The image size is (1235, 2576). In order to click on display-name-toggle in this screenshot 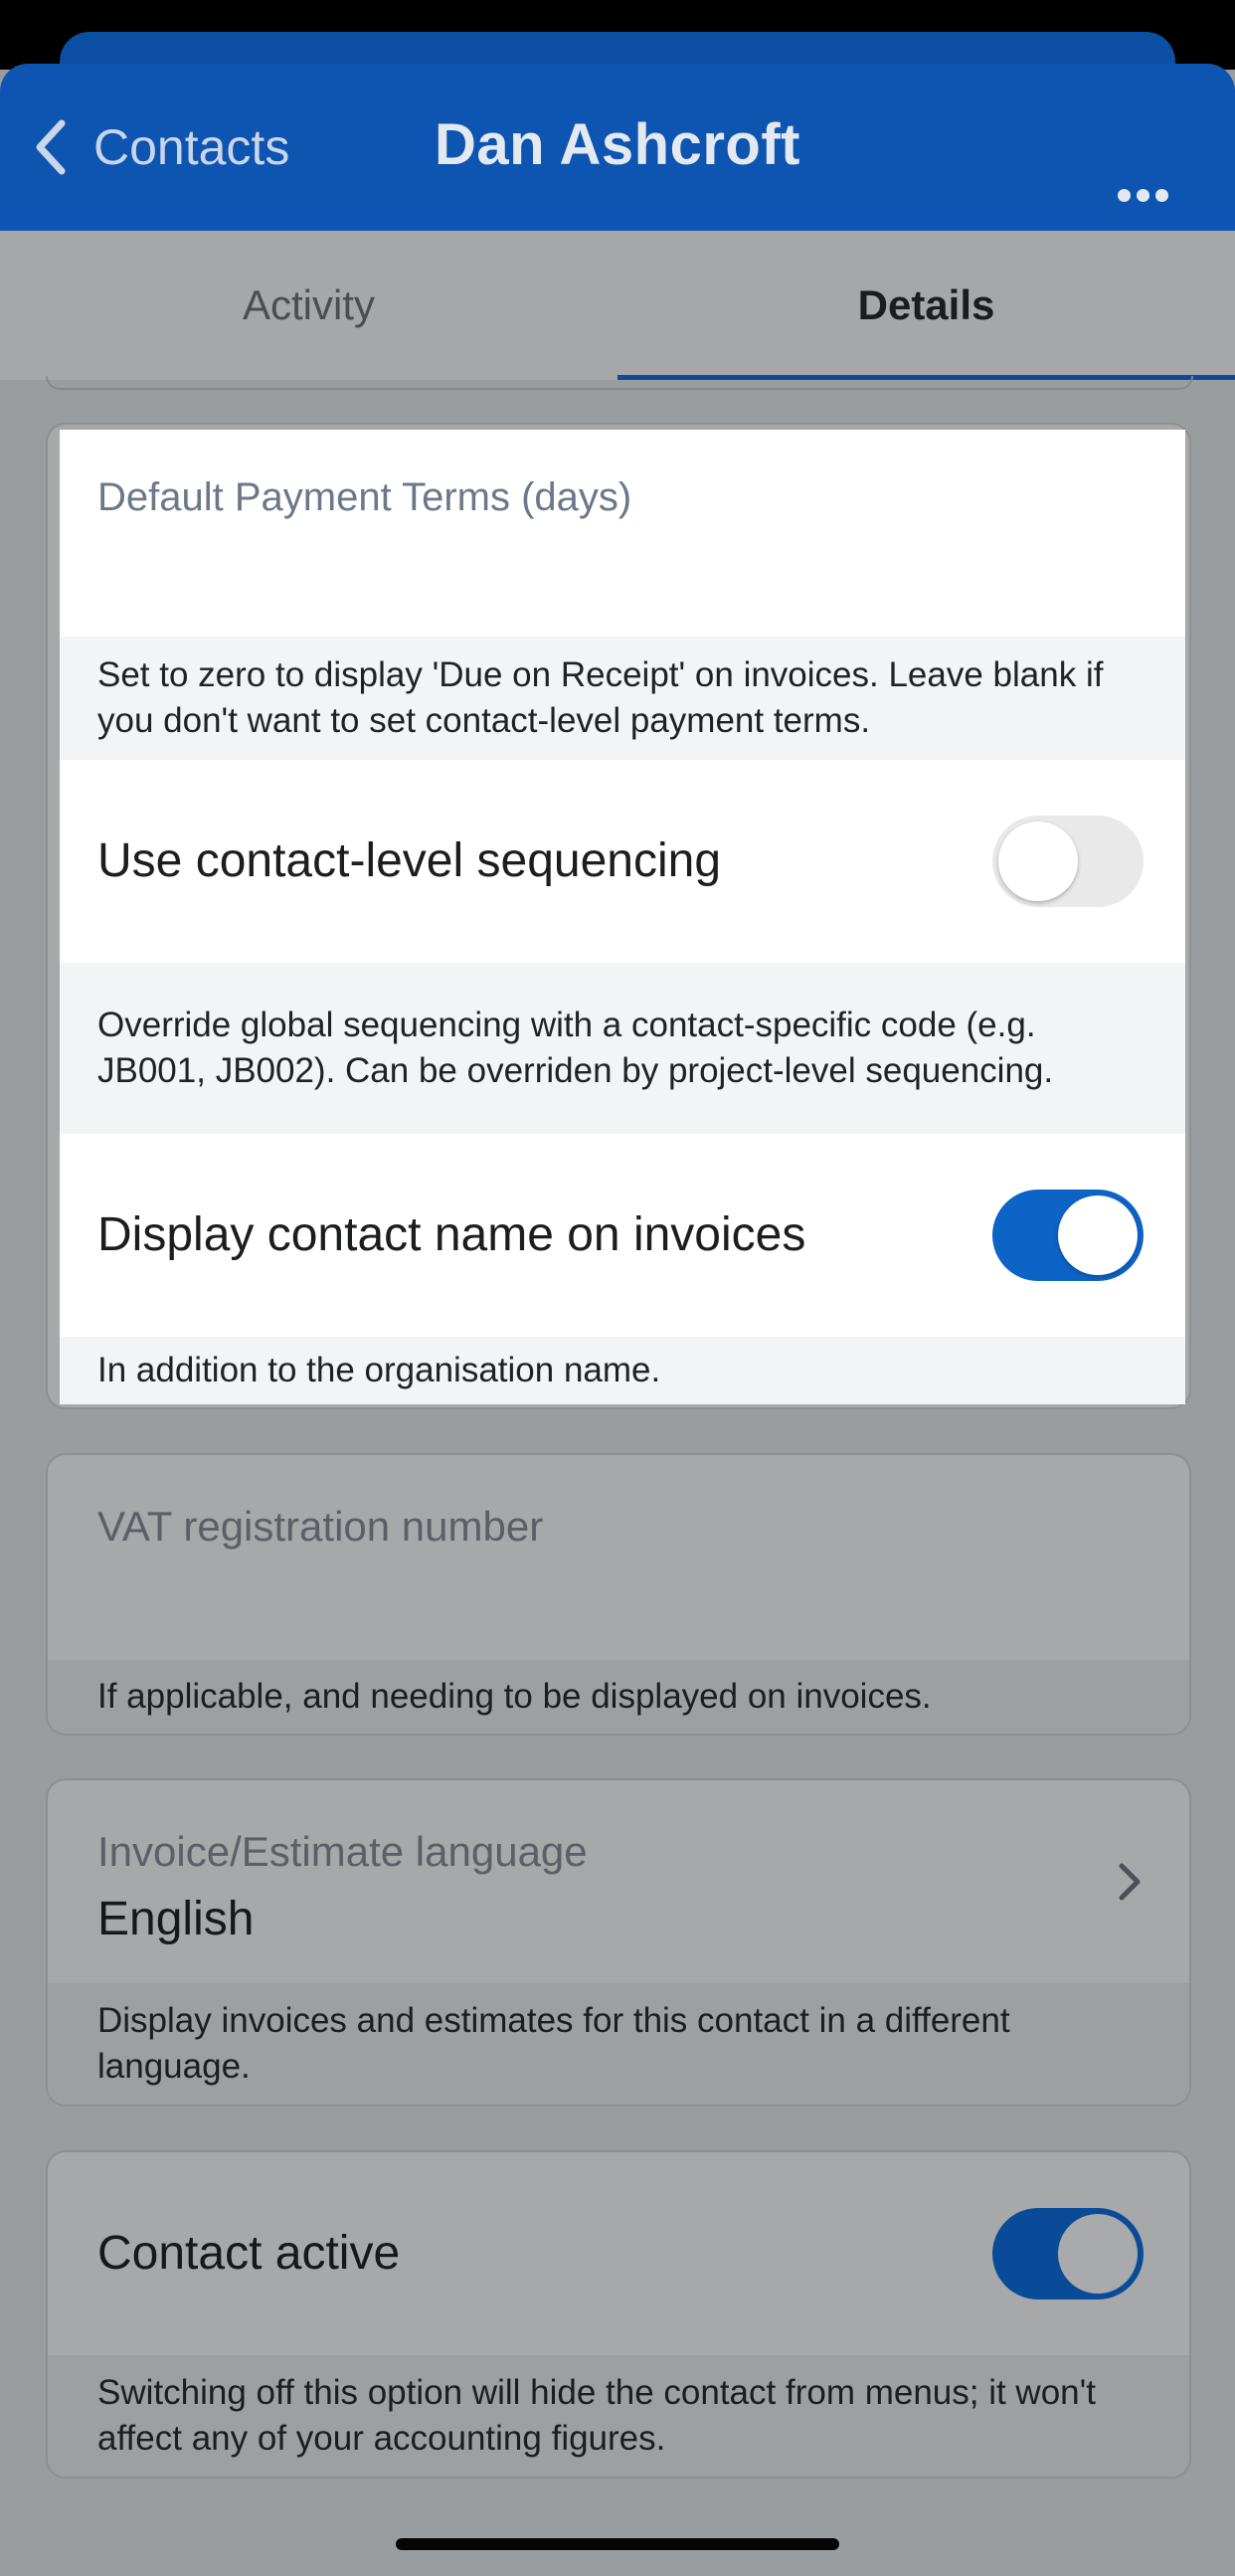, I will do `click(1068, 1235)`.